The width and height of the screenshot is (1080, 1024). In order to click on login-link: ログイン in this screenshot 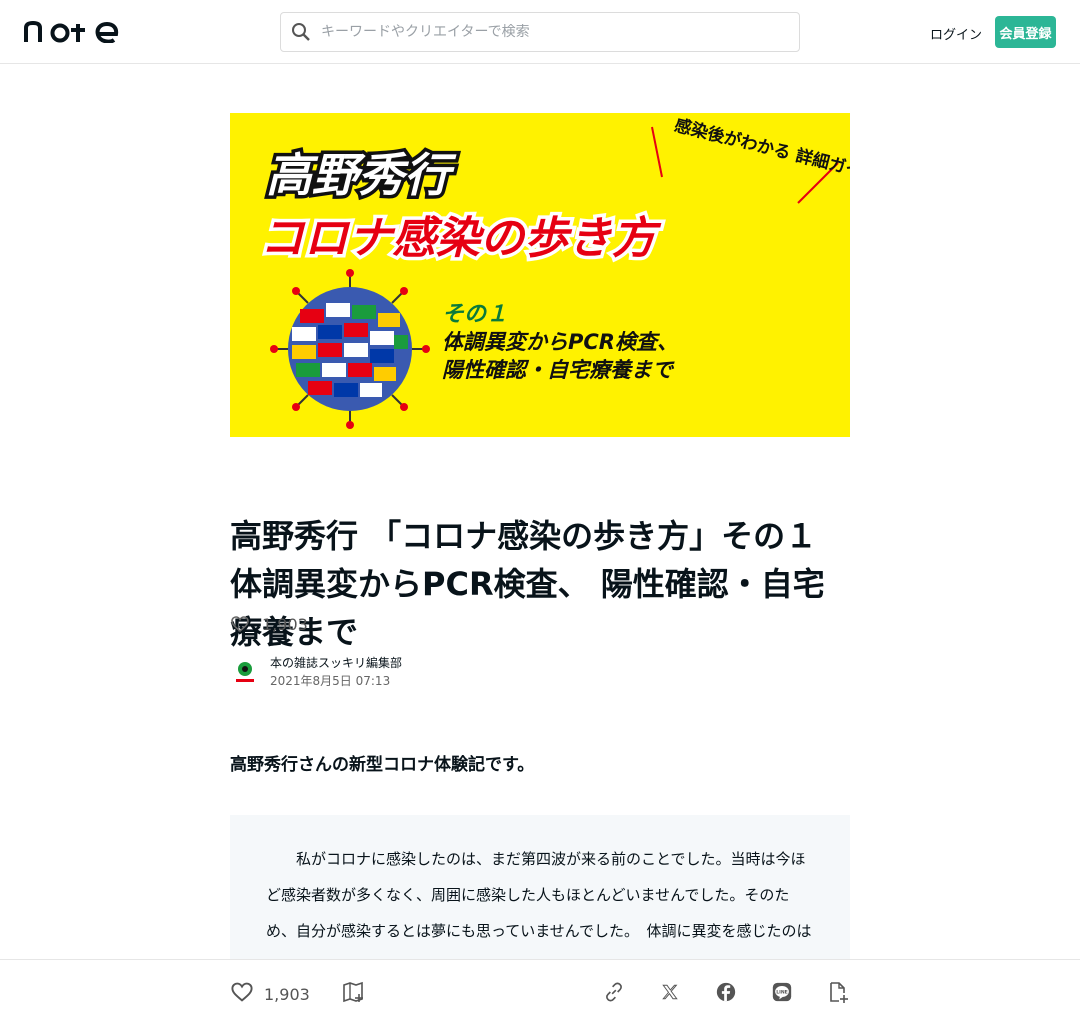, I will do `click(956, 33)`.